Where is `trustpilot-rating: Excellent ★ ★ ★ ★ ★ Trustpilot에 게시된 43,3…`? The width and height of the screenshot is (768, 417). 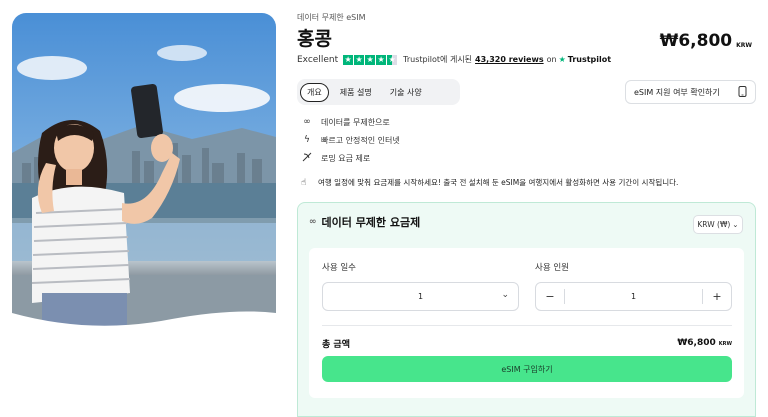 trustpilot-rating: Excellent ★ ★ ★ ★ ★ Trustpilot에 게시된 43,3… is located at coordinates (454, 59).